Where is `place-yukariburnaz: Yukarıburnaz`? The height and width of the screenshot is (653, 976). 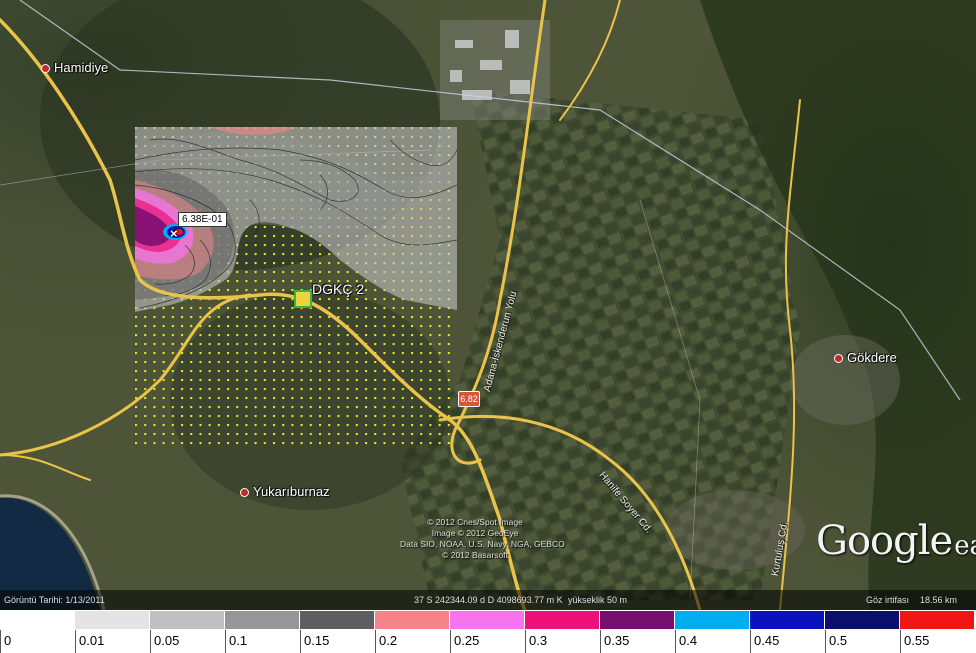
place-yukariburnaz: Yukarıburnaz is located at coordinates (285, 491).